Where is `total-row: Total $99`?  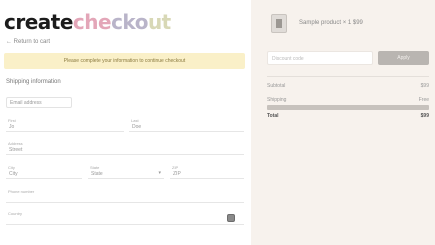
total-row: Total $99 is located at coordinates (348, 117).